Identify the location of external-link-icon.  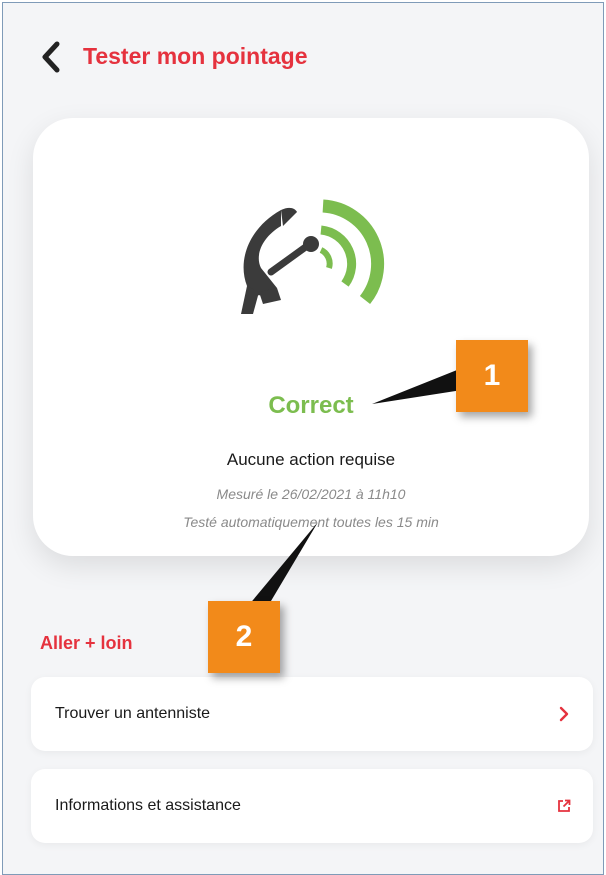
(564, 806).